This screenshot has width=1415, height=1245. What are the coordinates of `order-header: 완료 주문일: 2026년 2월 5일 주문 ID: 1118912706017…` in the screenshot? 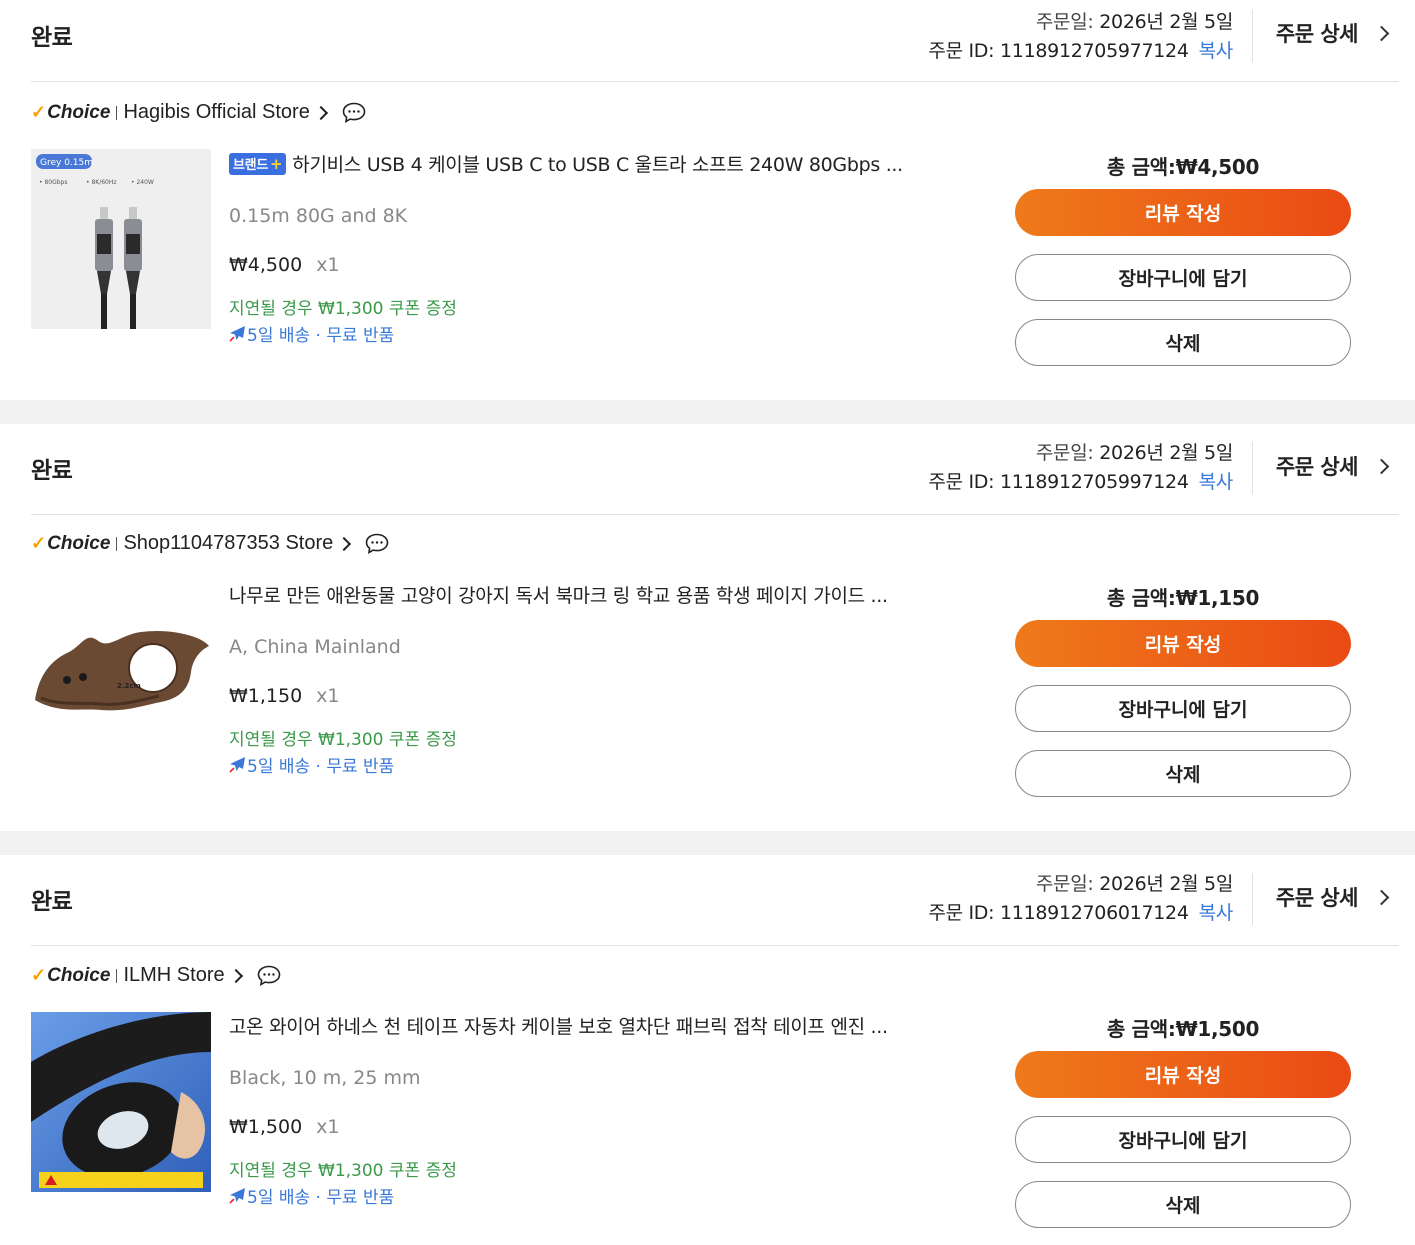 It's located at (715, 900).